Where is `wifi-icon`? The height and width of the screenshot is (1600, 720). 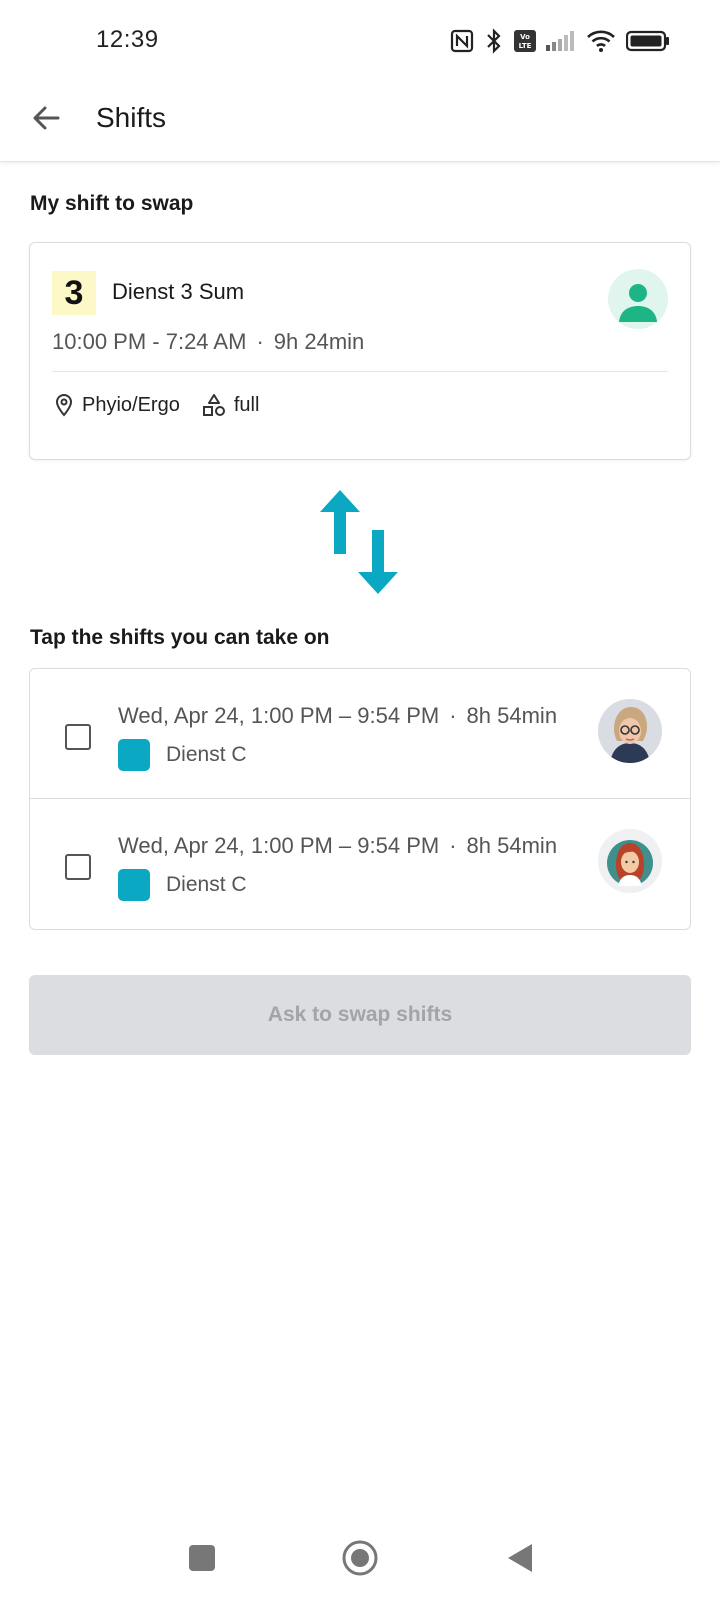
wifi-icon is located at coordinates (601, 41).